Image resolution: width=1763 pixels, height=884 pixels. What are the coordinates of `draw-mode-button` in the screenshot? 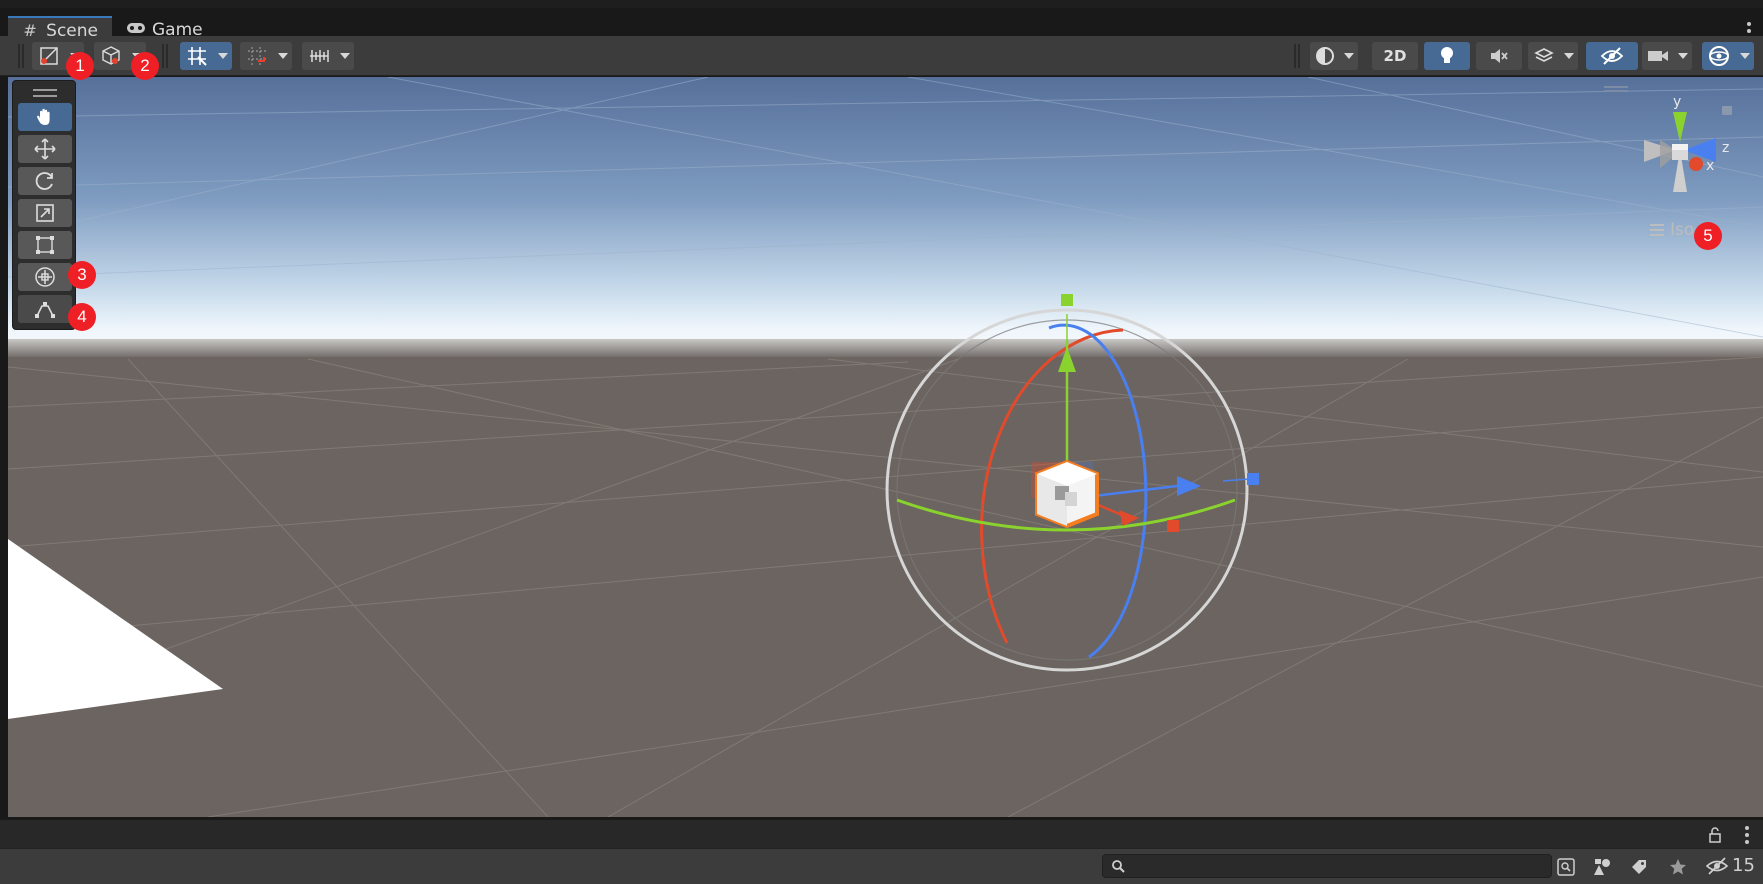 It's located at (49, 56).